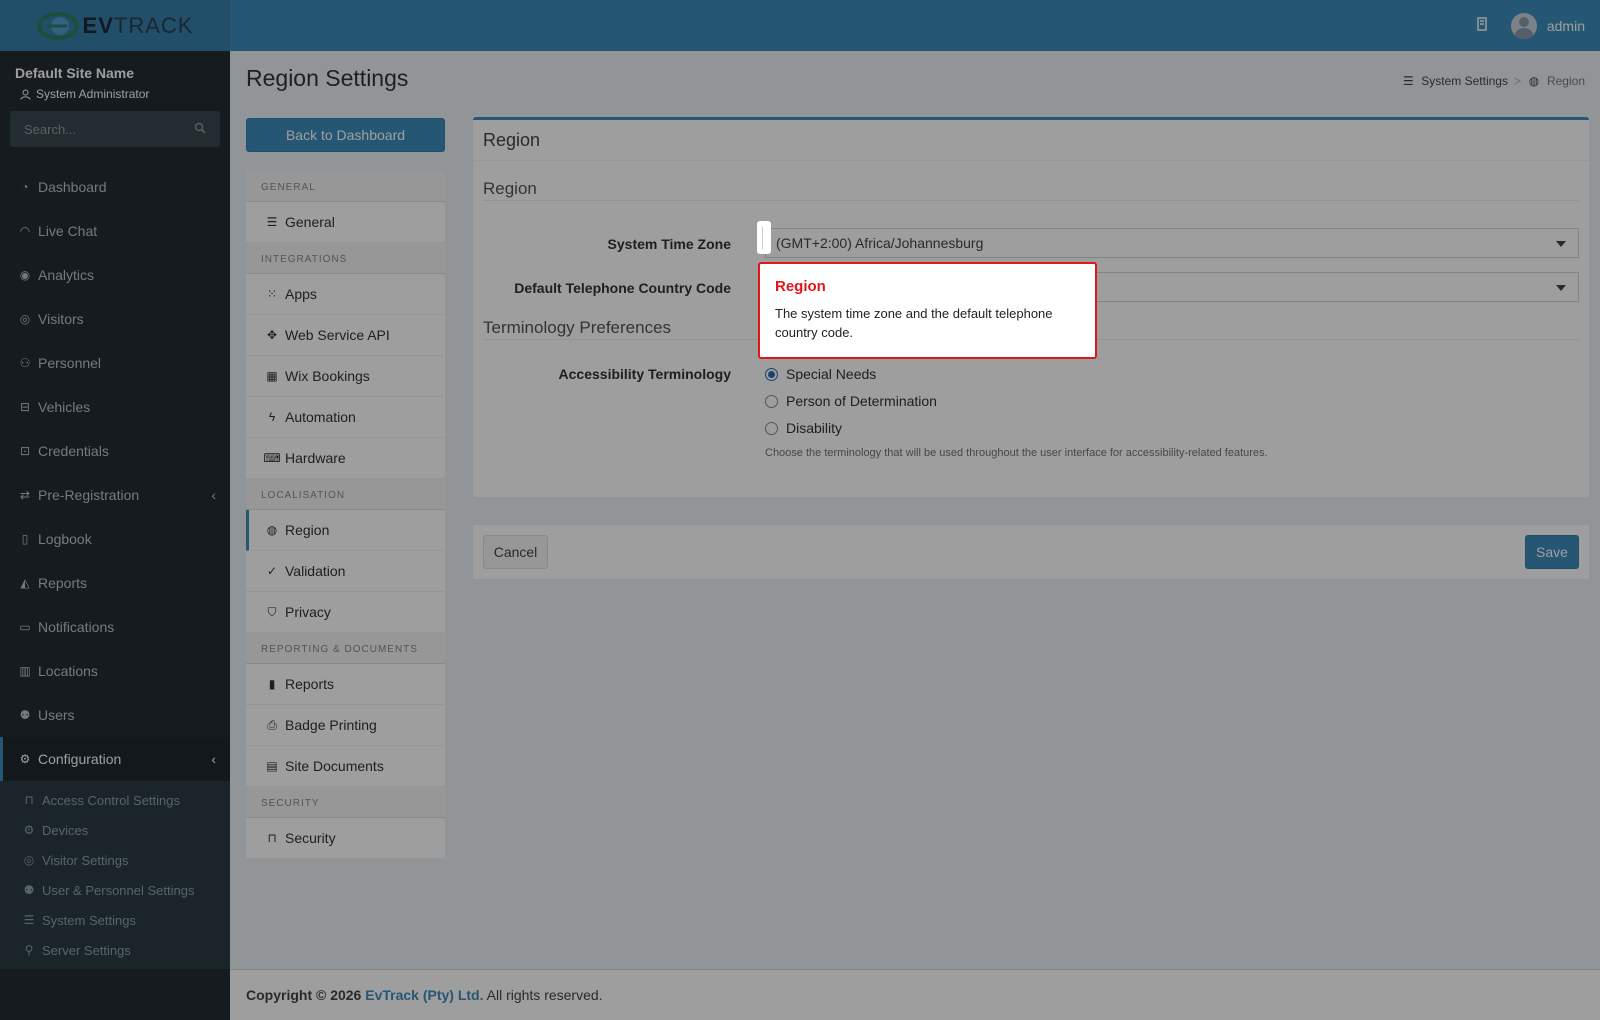  I want to click on tour-highlight, so click(764, 237).